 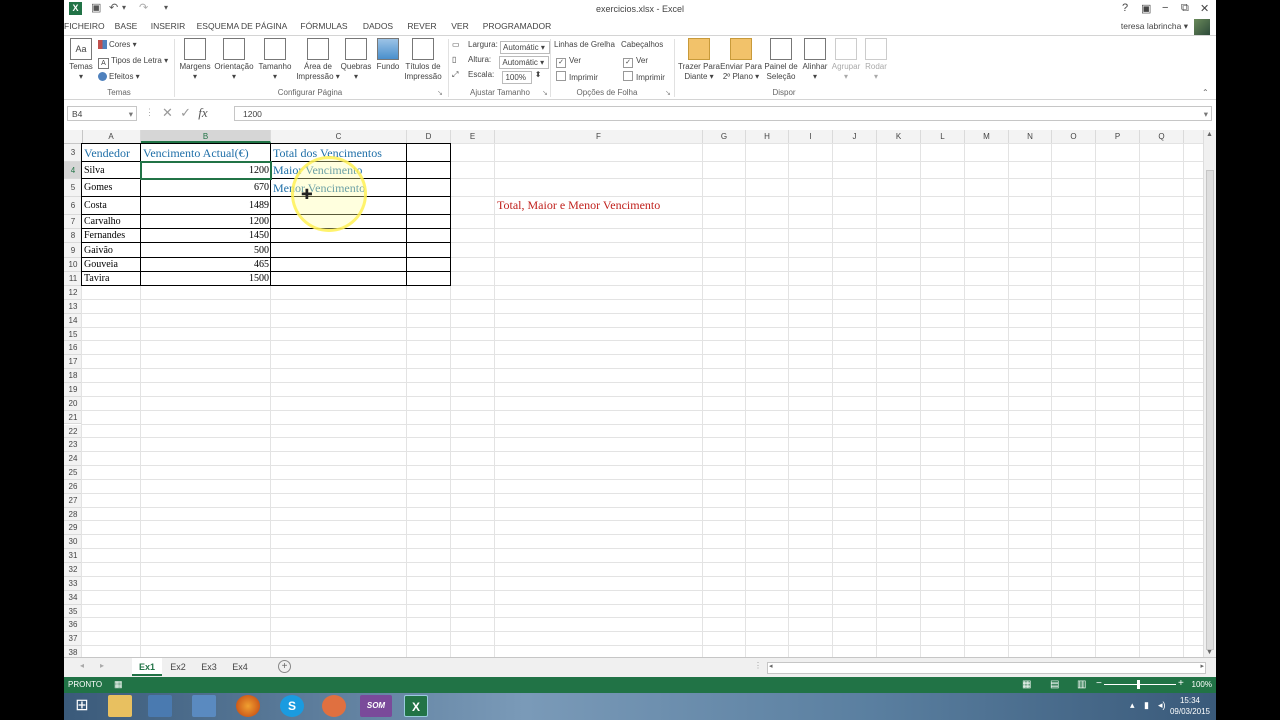 What do you see at coordinates (111, 222) in the screenshot?
I see `cell-a7: Carvalho` at bounding box center [111, 222].